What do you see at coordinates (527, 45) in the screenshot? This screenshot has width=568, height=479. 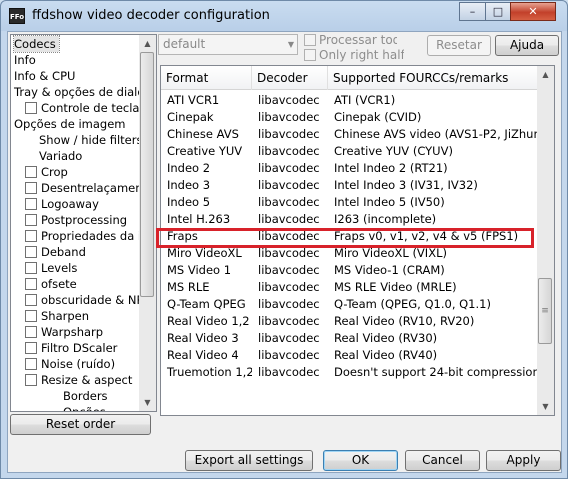 I see `help-button: Ajuda` at bounding box center [527, 45].